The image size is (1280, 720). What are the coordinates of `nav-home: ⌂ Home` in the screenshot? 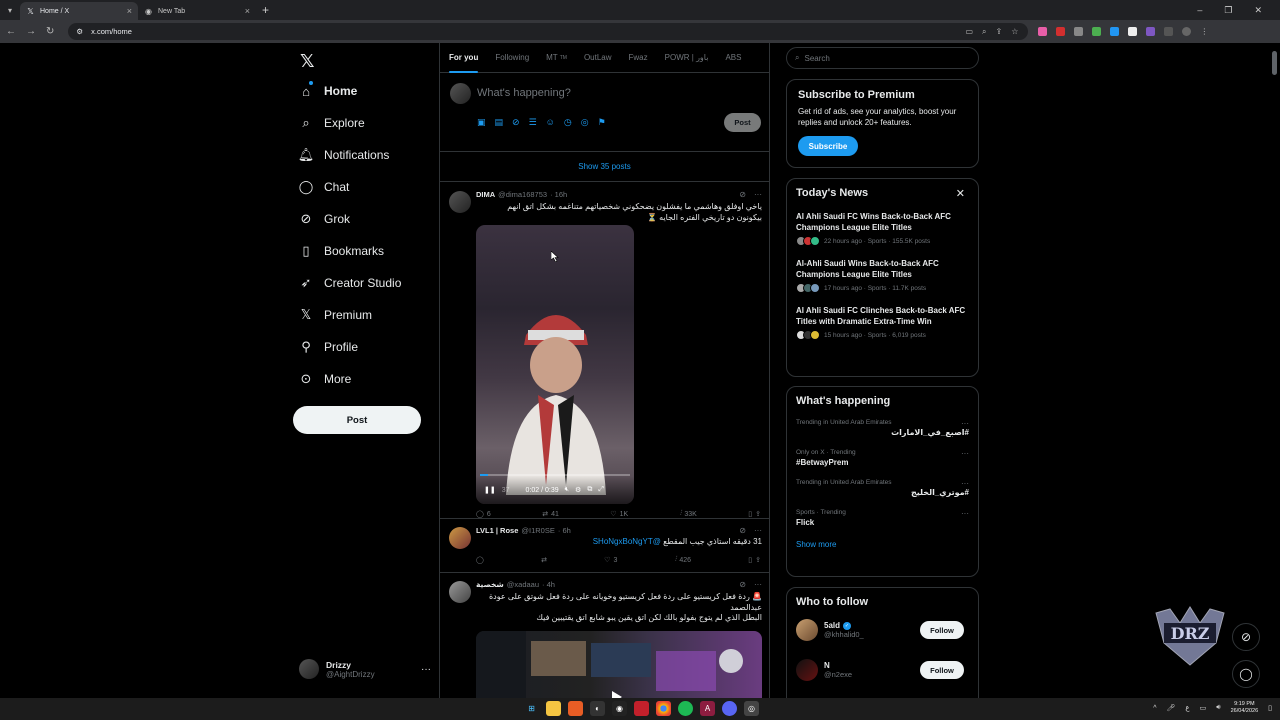 It's located at (328, 91).